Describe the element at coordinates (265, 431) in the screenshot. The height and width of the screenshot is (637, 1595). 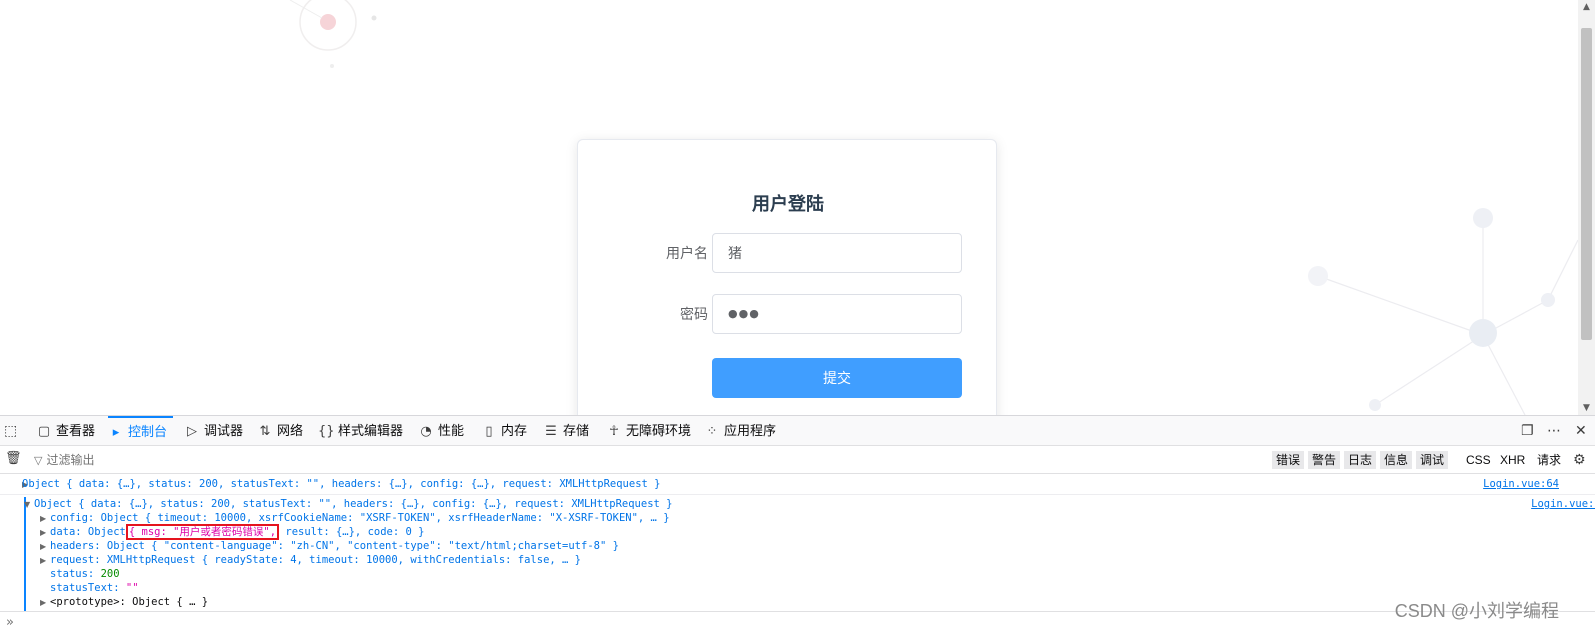
I see `network-icon: ⇅` at that location.